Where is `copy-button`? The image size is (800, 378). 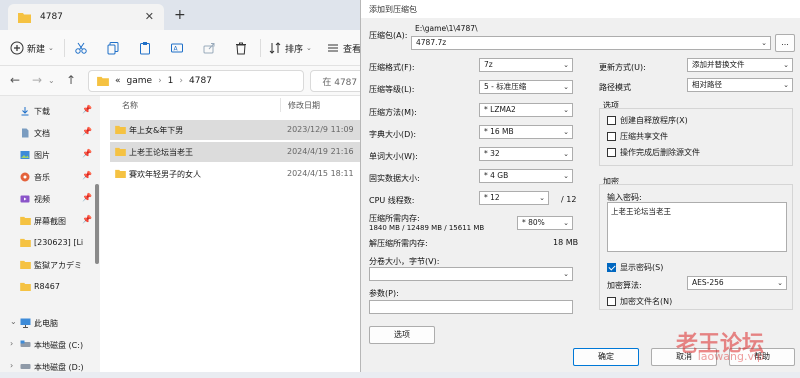
copy-button is located at coordinates (113, 48).